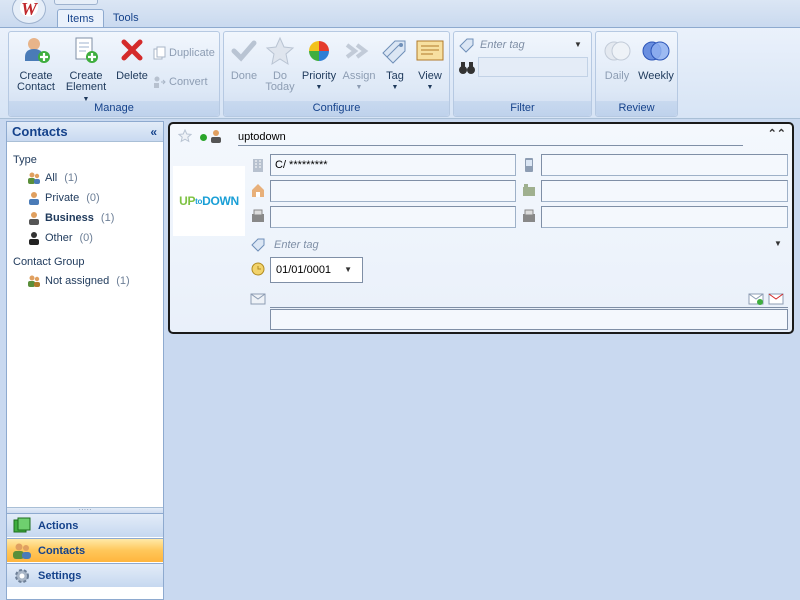 The image size is (800, 600). What do you see at coordinates (258, 299) in the screenshot?
I see `notes-envelope-icon` at bounding box center [258, 299].